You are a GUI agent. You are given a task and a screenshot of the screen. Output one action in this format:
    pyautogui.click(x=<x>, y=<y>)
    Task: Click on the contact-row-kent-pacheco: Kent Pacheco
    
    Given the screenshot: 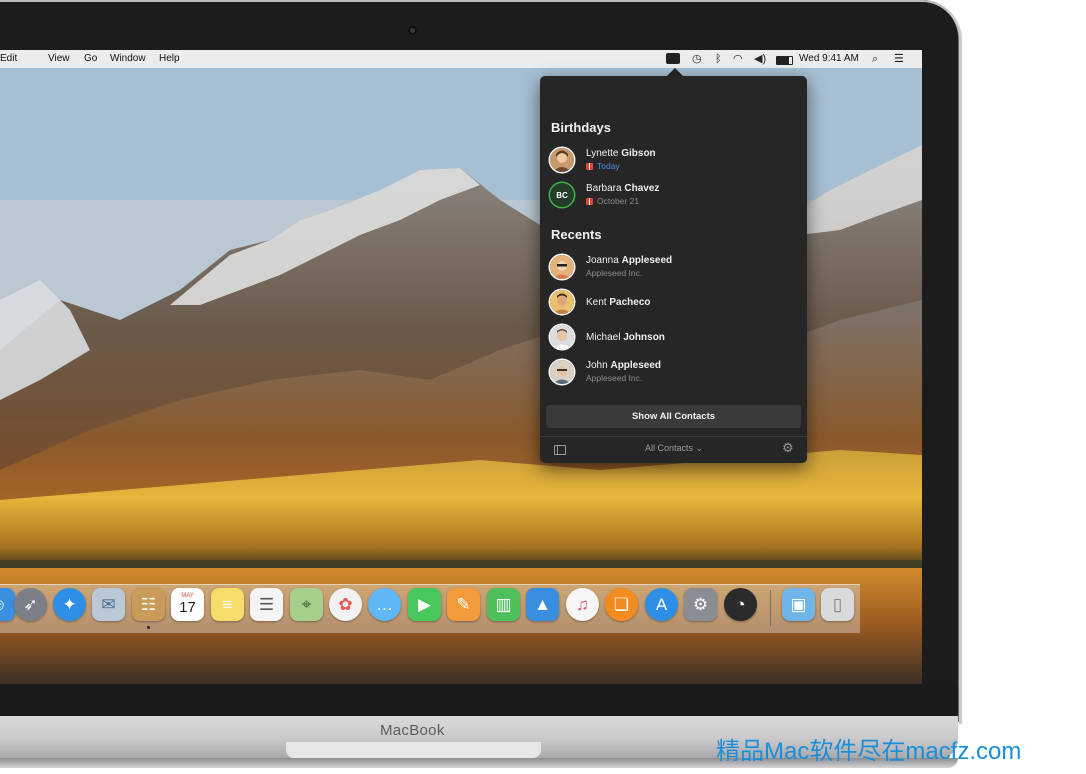 What is the action you would take?
    pyautogui.click(x=675, y=305)
    